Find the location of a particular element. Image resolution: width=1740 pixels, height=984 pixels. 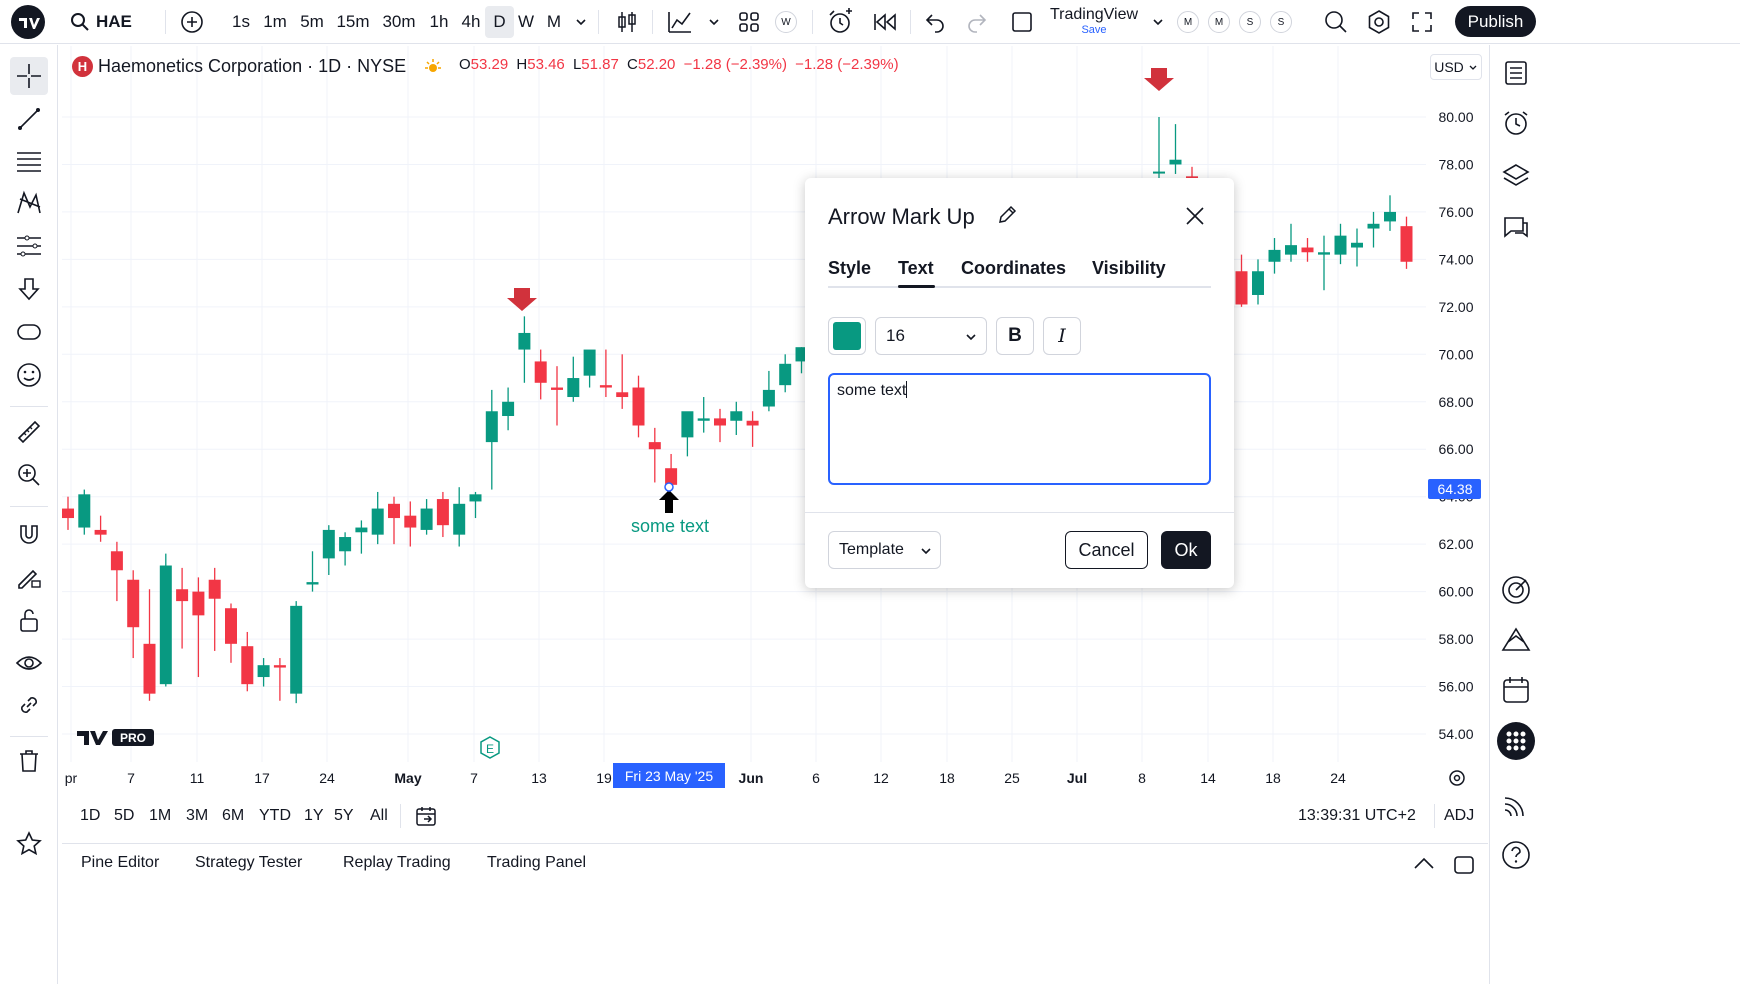

indicators-button is located at coordinates (680, 22).